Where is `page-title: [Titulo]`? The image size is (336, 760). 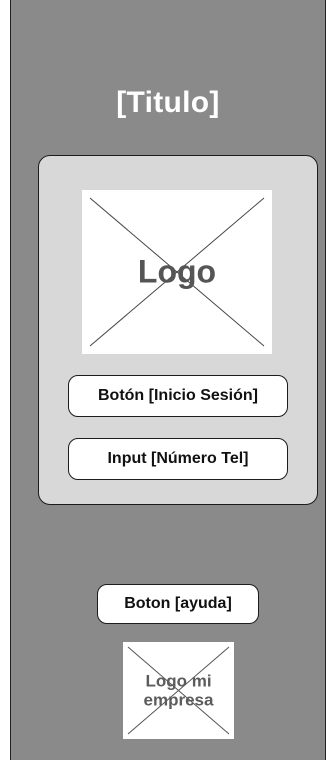 page-title: [Titulo] is located at coordinates (168, 102).